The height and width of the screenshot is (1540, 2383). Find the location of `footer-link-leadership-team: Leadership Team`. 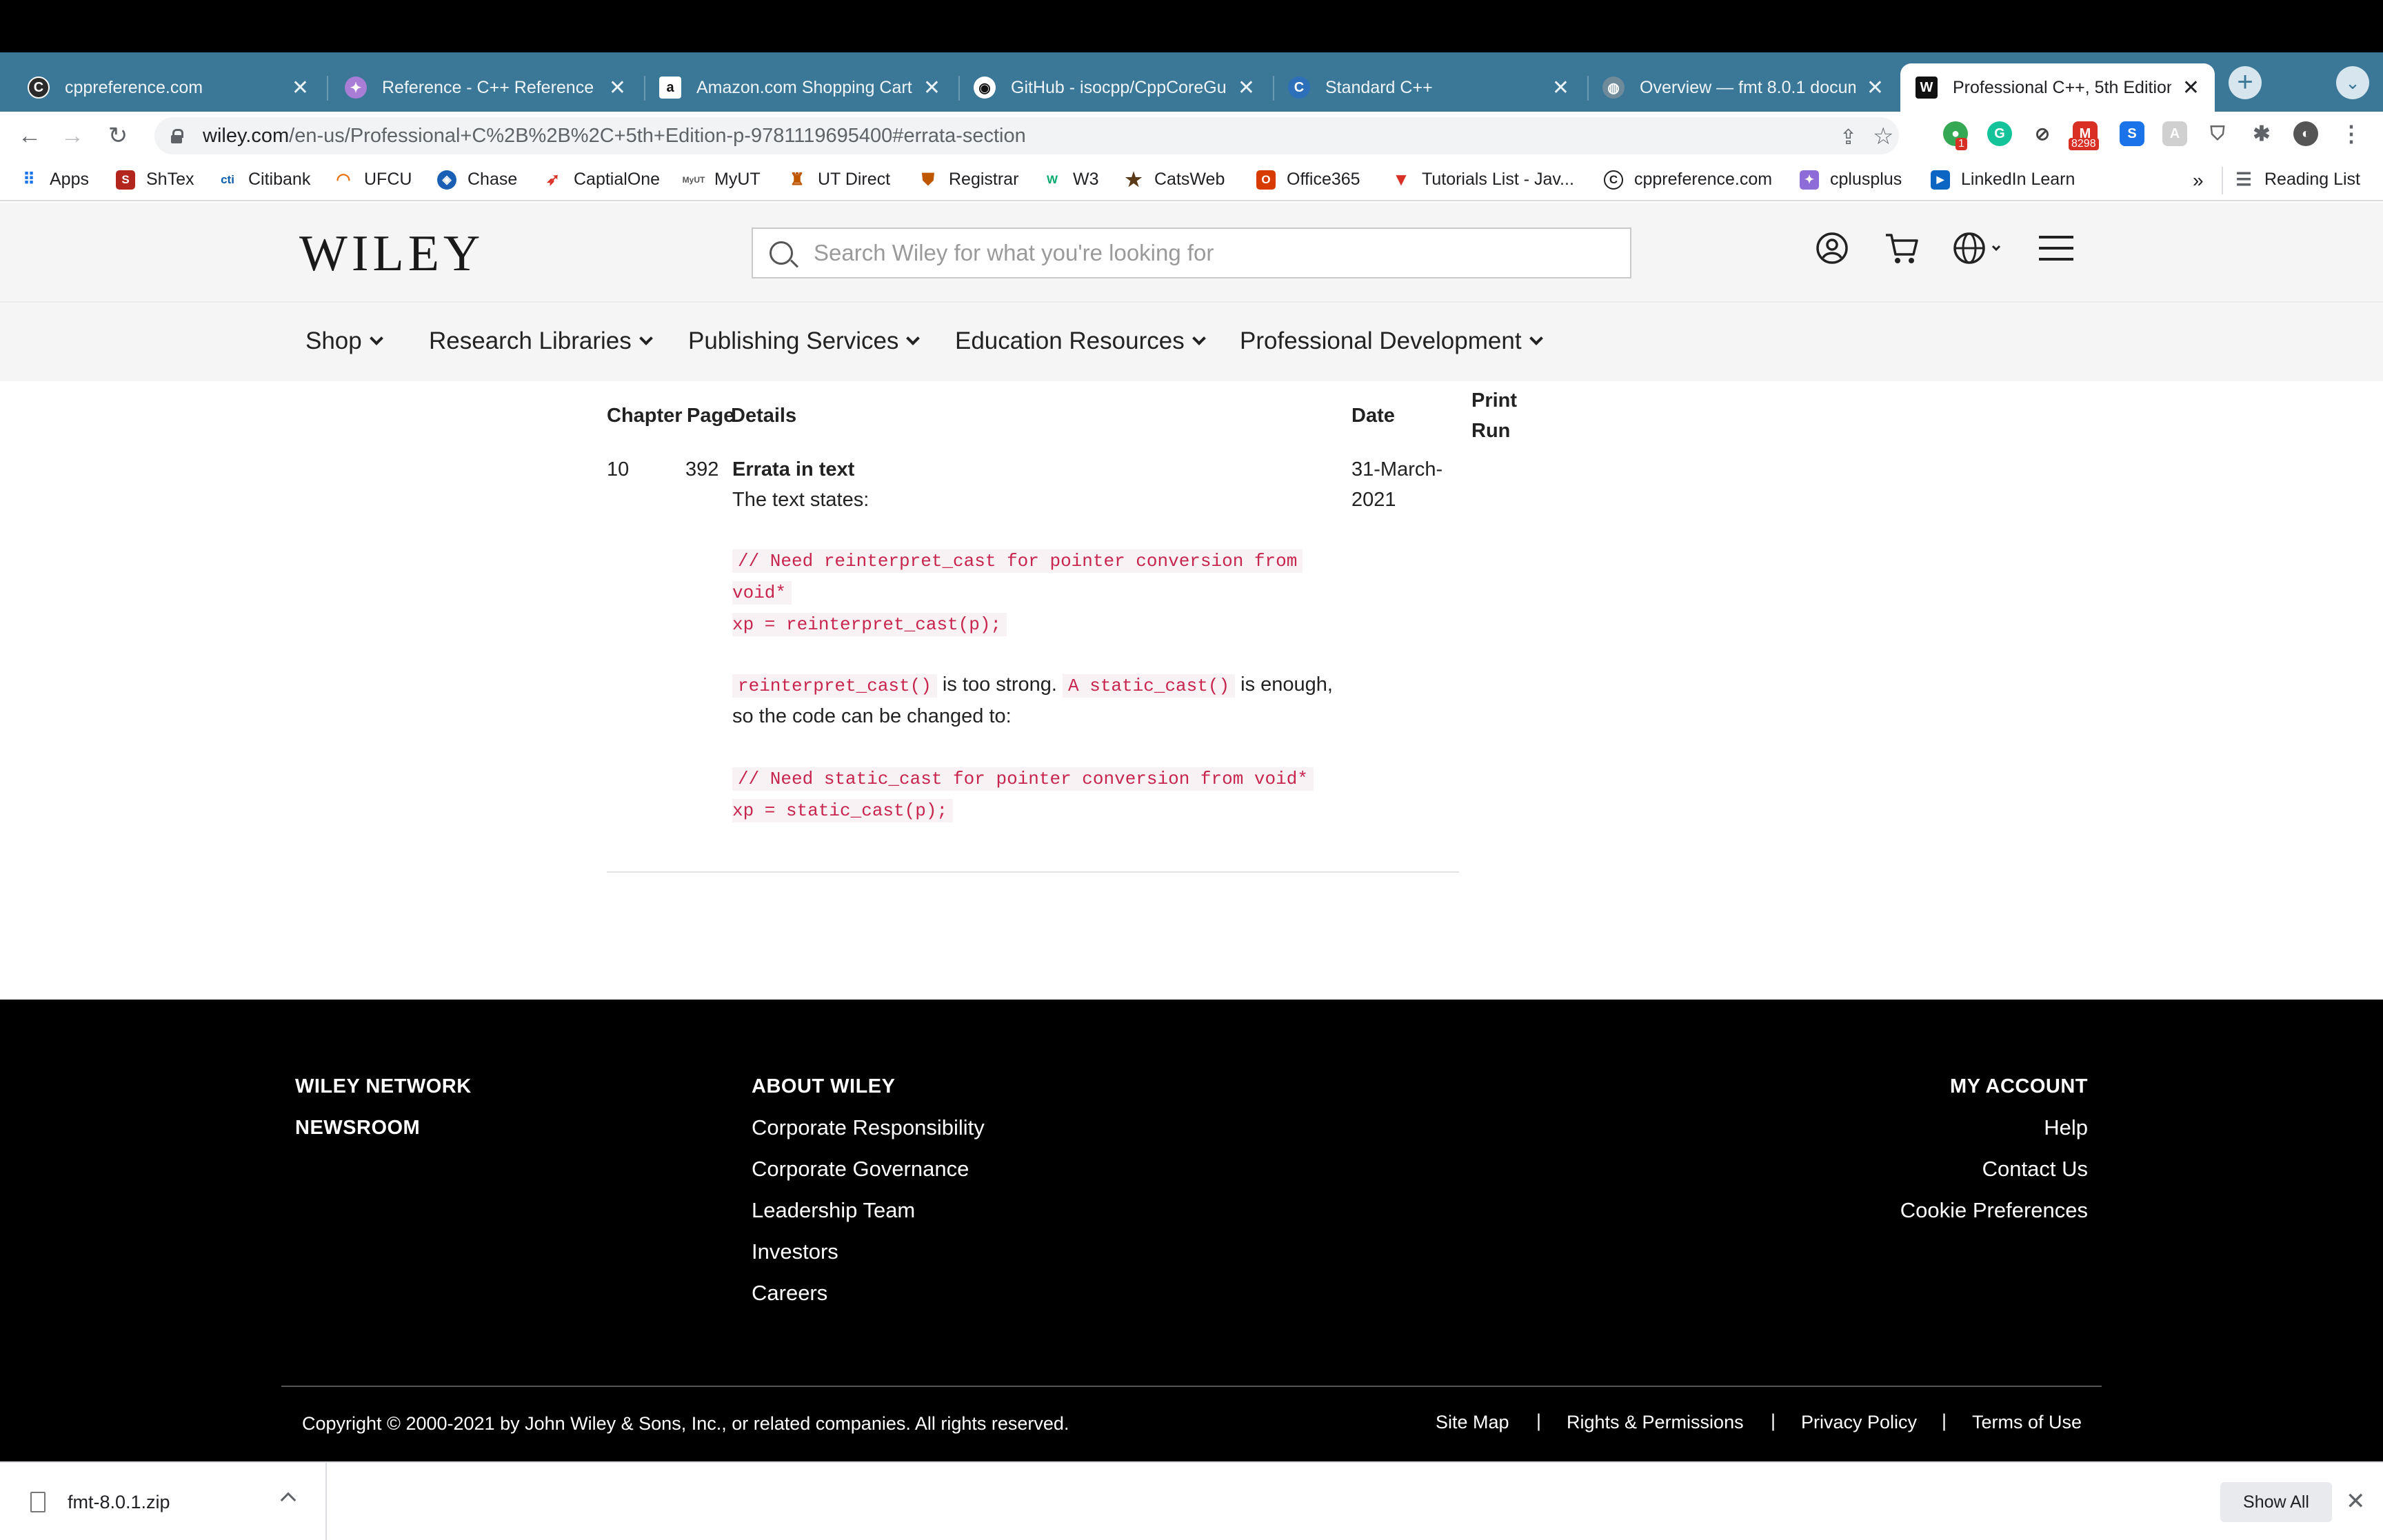

footer-link-leadership-team: Leadership Team is located at coordinates (833, 1211).